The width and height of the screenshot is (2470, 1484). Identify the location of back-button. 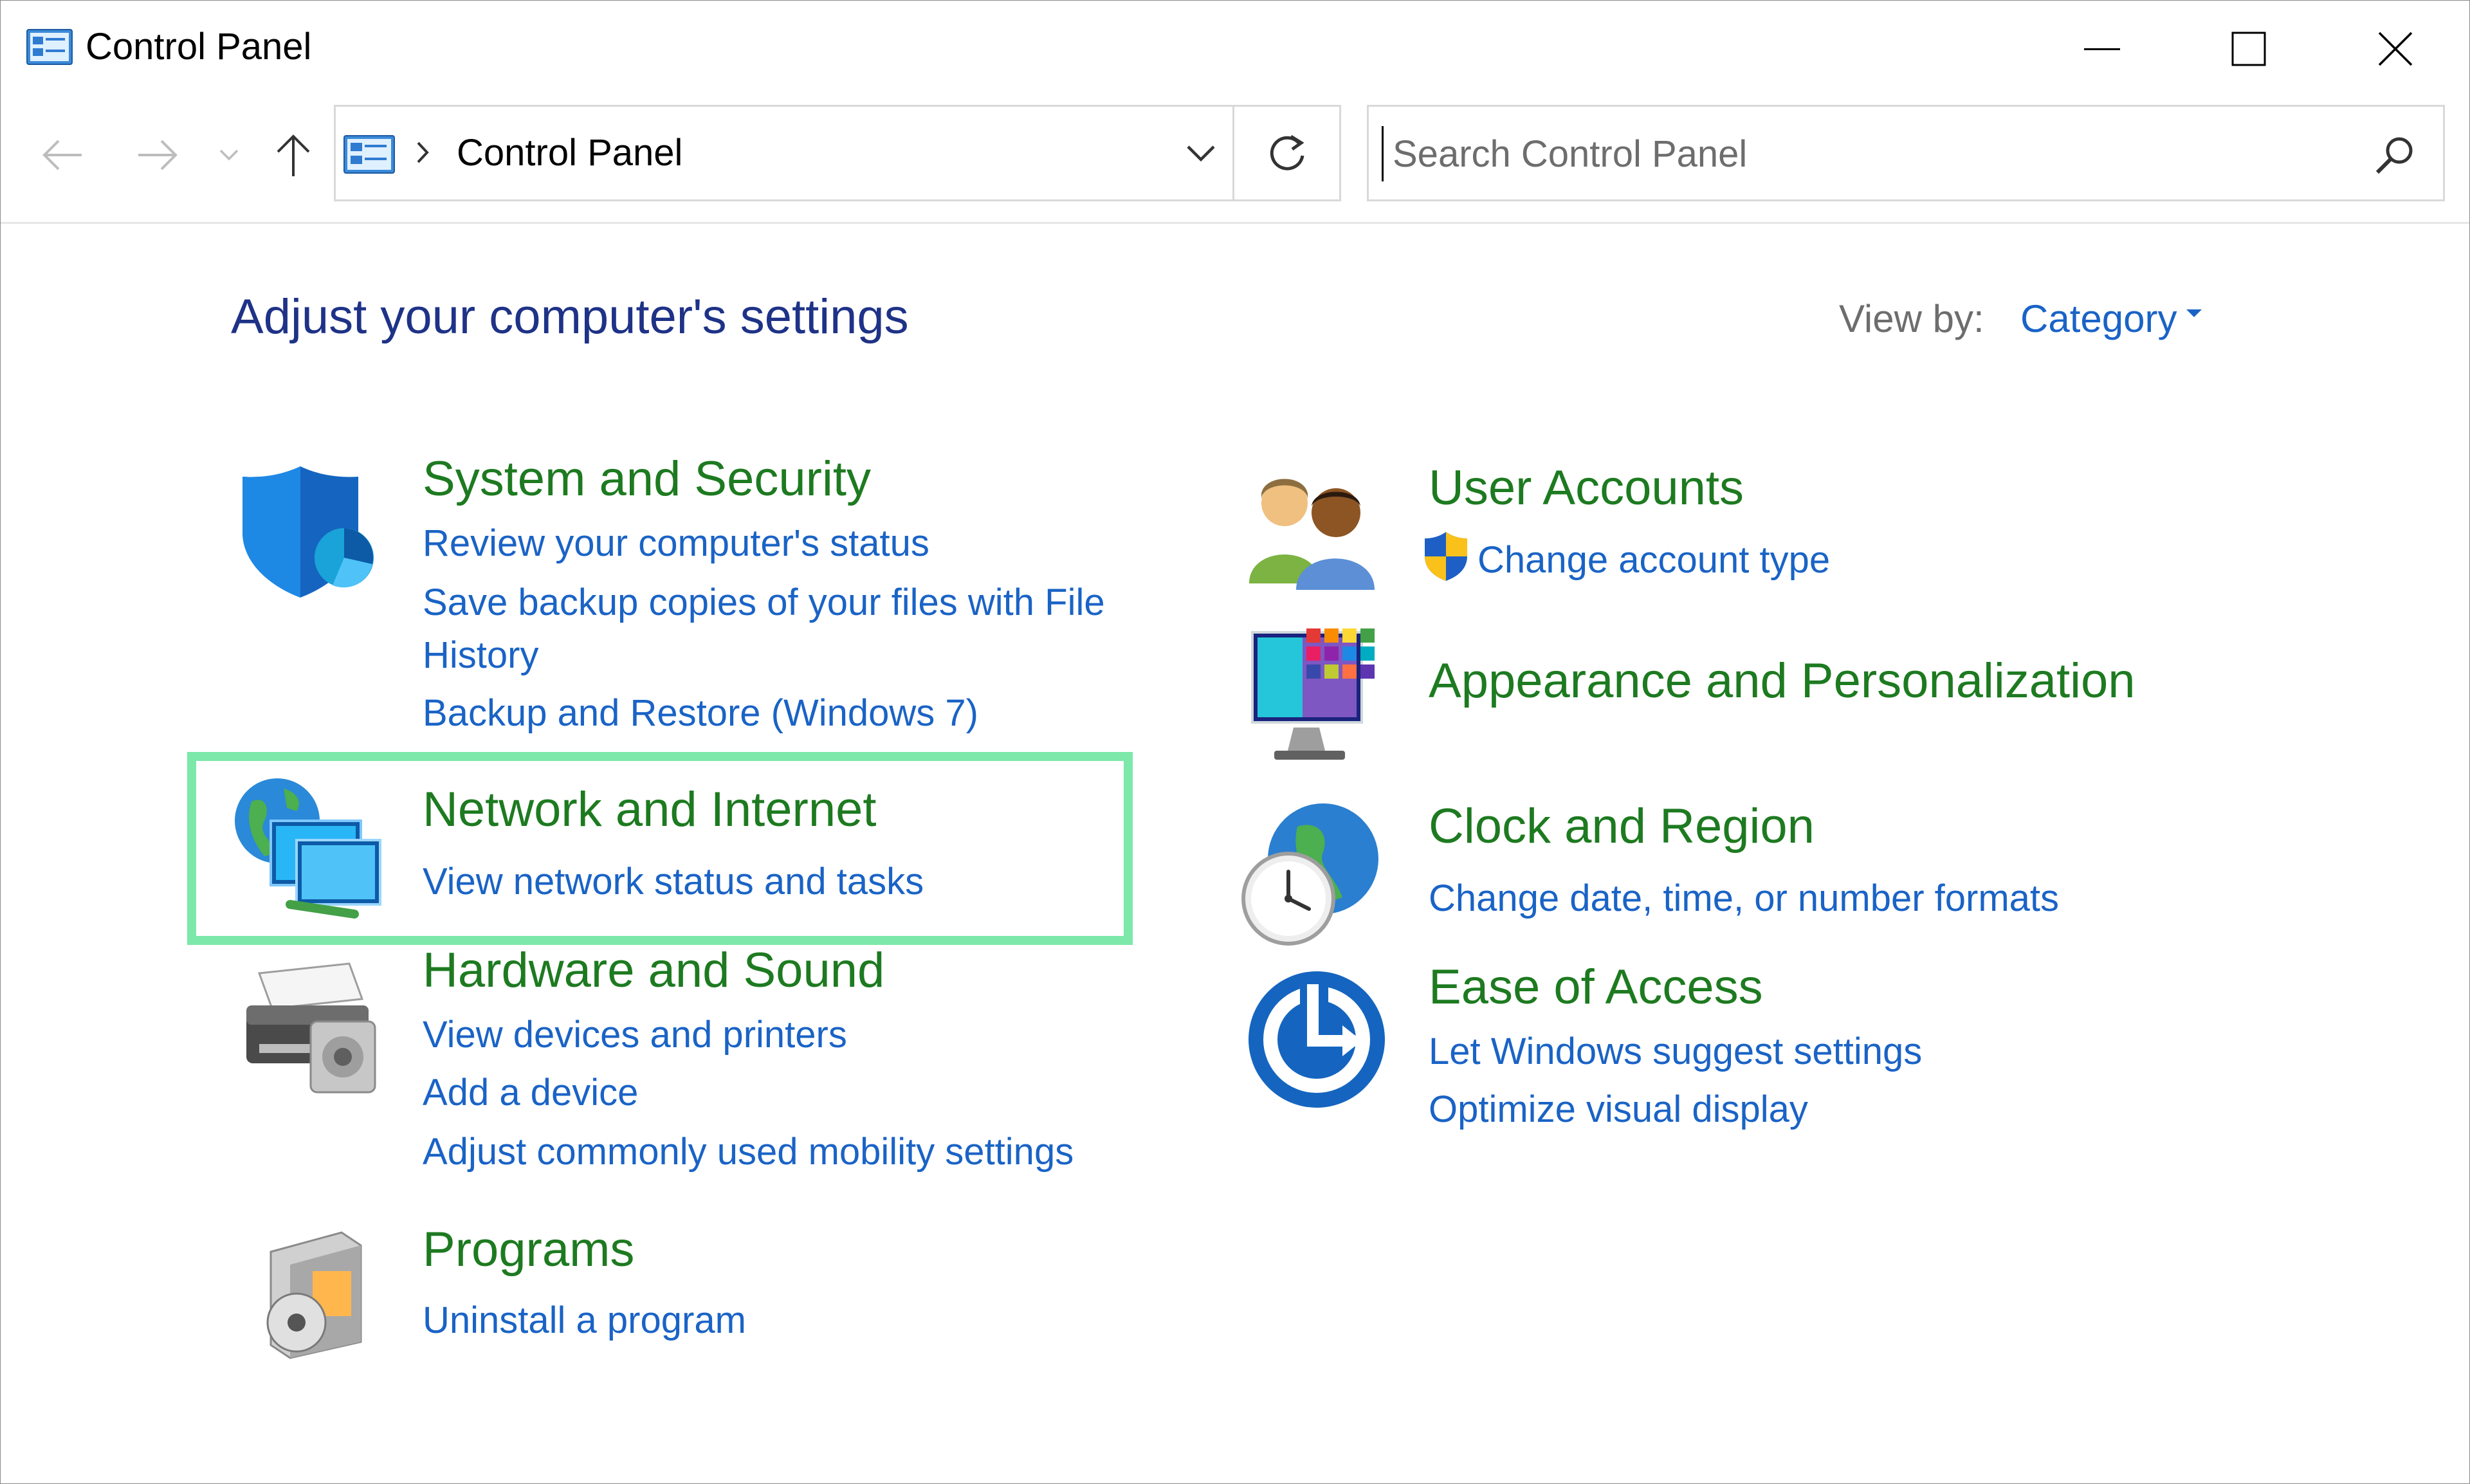
(61, 155).